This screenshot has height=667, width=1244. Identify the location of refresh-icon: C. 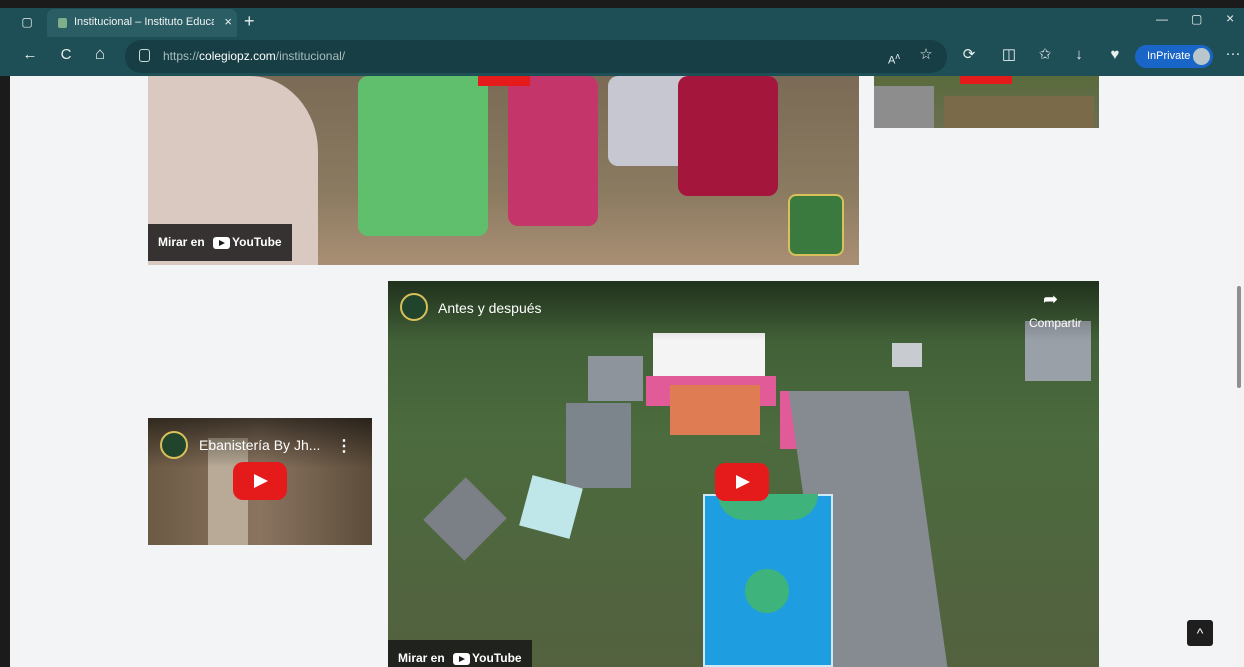
(66, 56).